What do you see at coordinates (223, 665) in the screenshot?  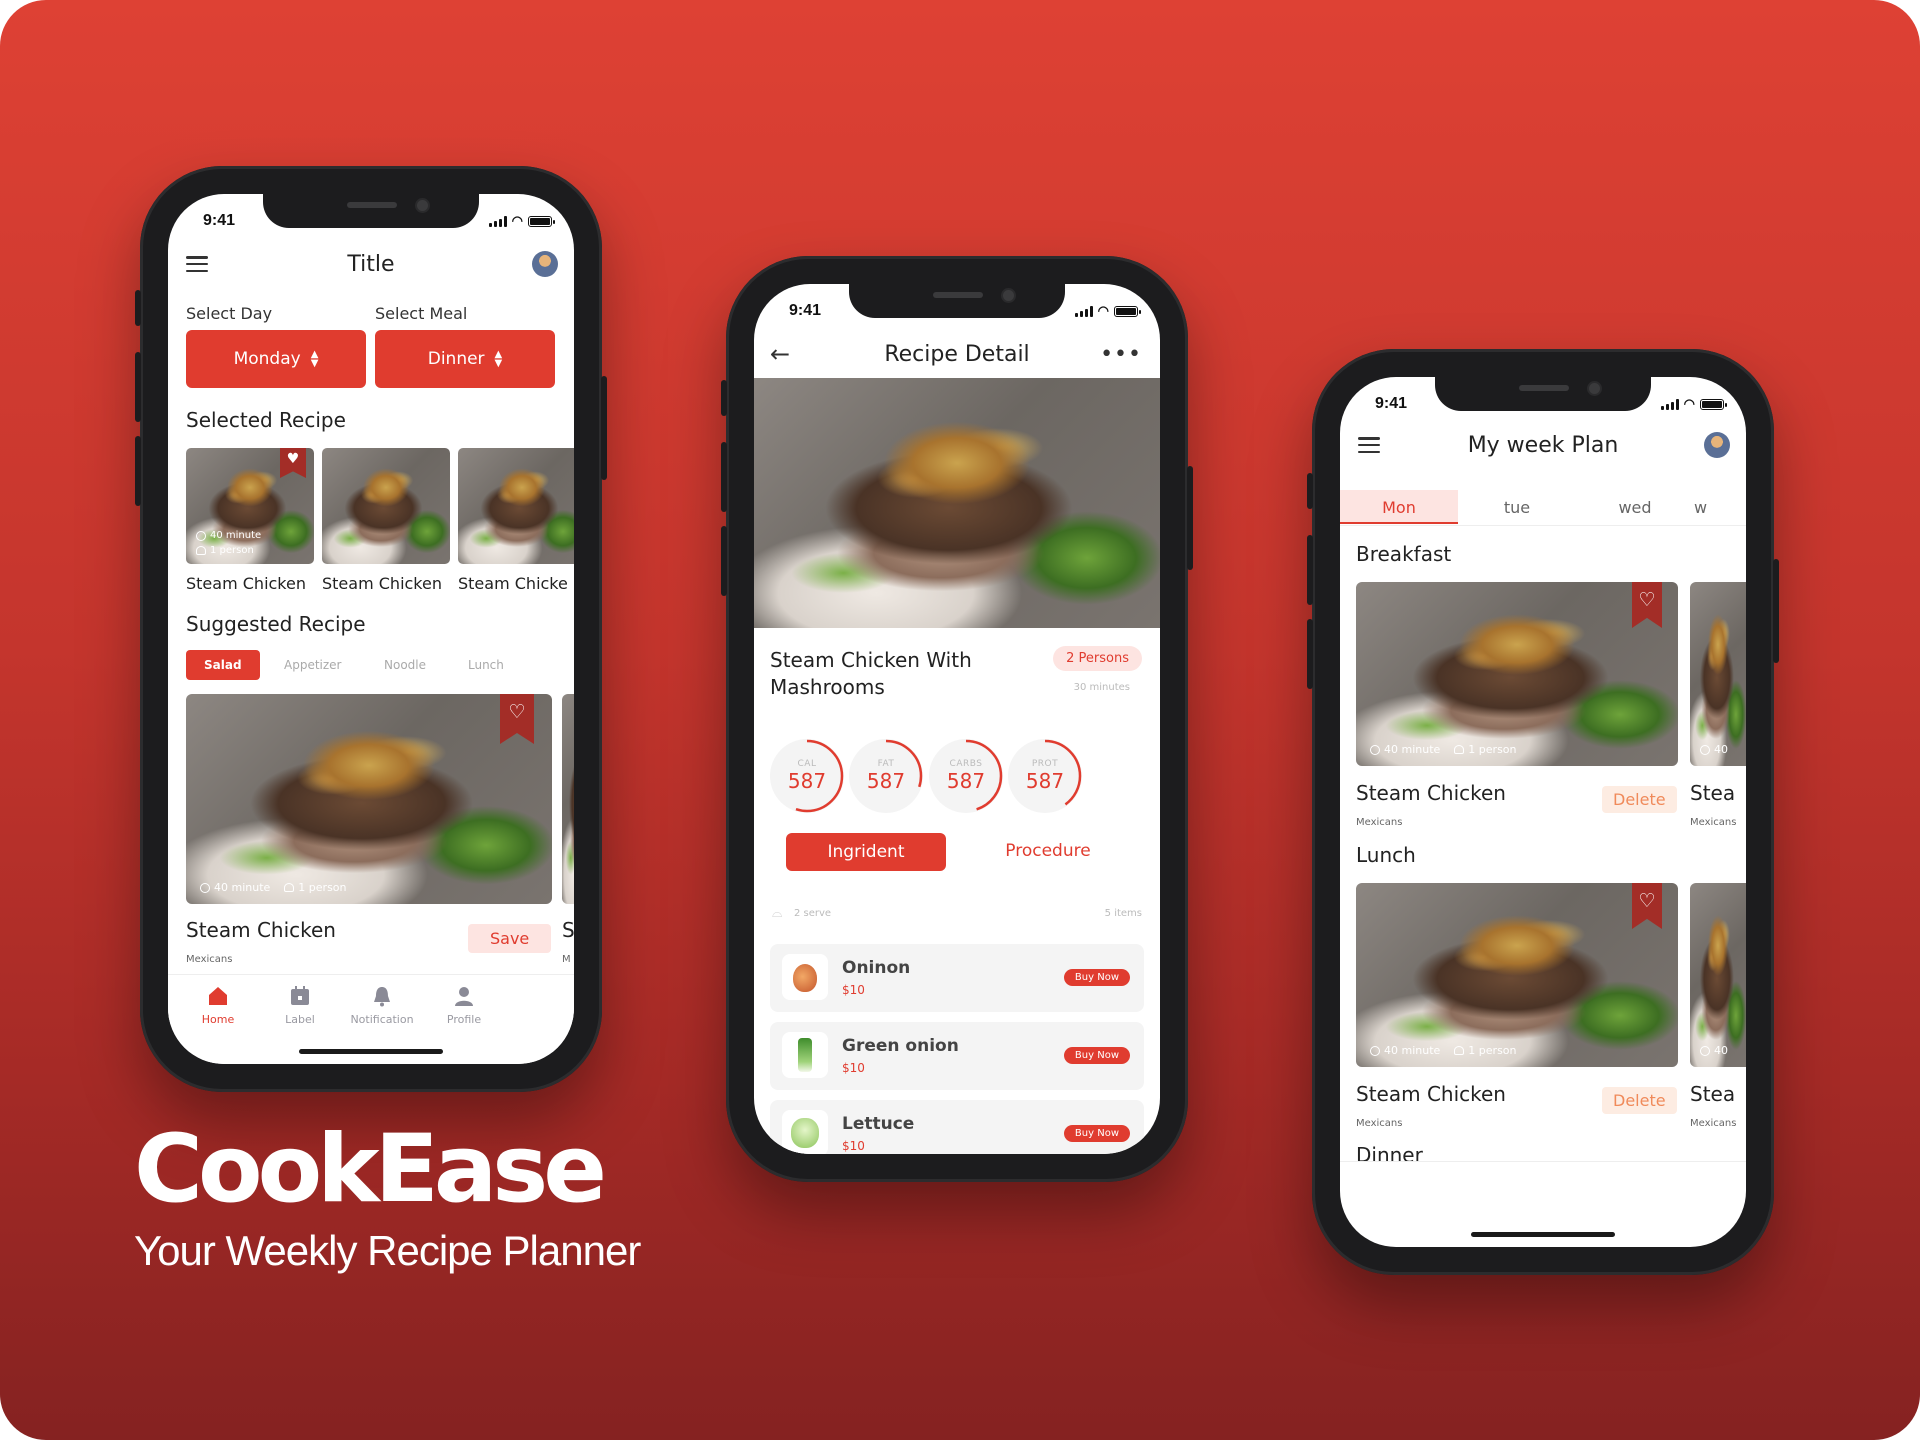 I see `chip-salad: Salad` at bounding box center [223, 665].